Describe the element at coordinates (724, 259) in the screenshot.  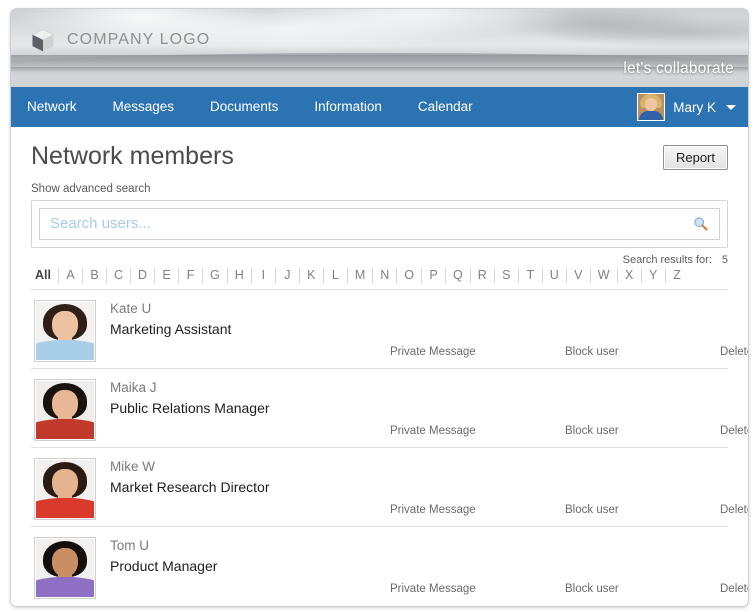
I see `search-results-count: 5` at that location.